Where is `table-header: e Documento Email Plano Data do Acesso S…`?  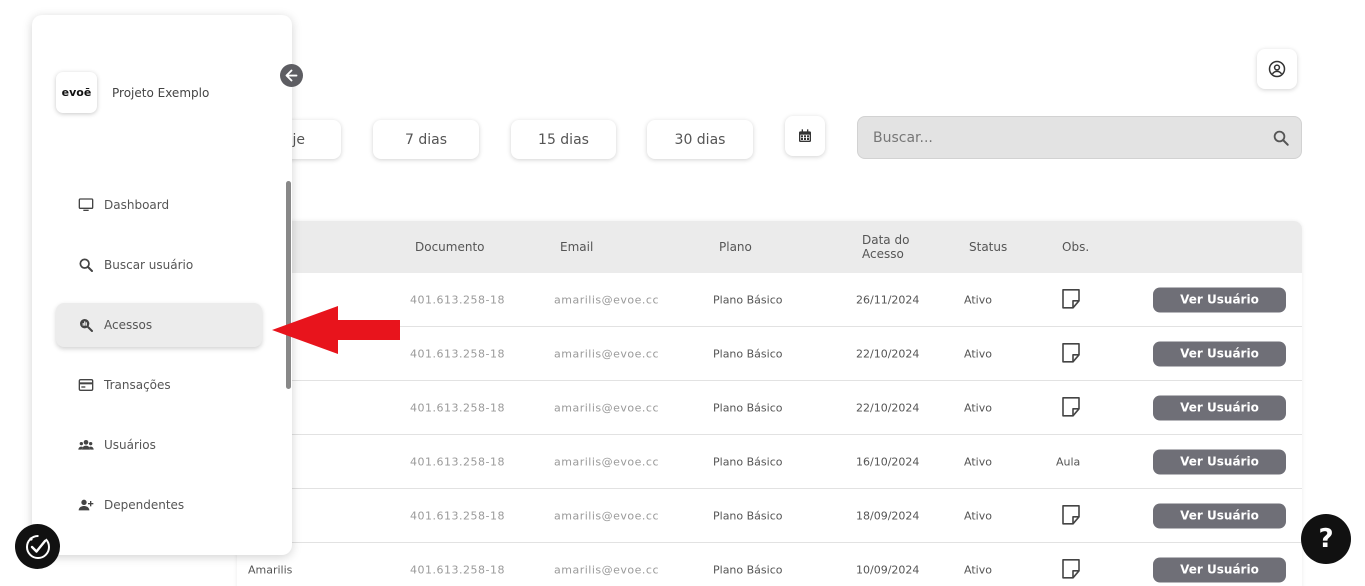 table-header: e Documento Email Plano Data do Acesso S… is located at coordinates (769, 247).